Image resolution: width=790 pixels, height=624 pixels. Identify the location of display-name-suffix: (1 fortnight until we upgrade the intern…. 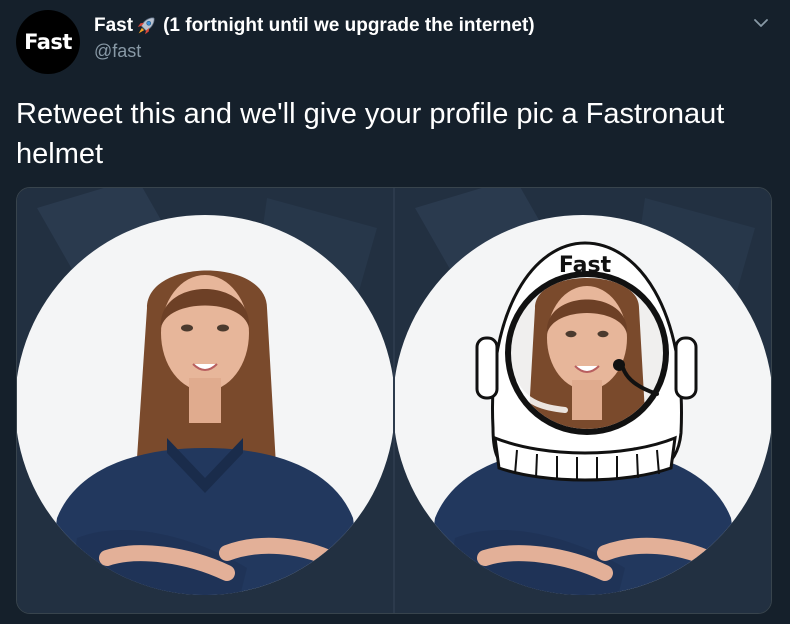
(349, 25).